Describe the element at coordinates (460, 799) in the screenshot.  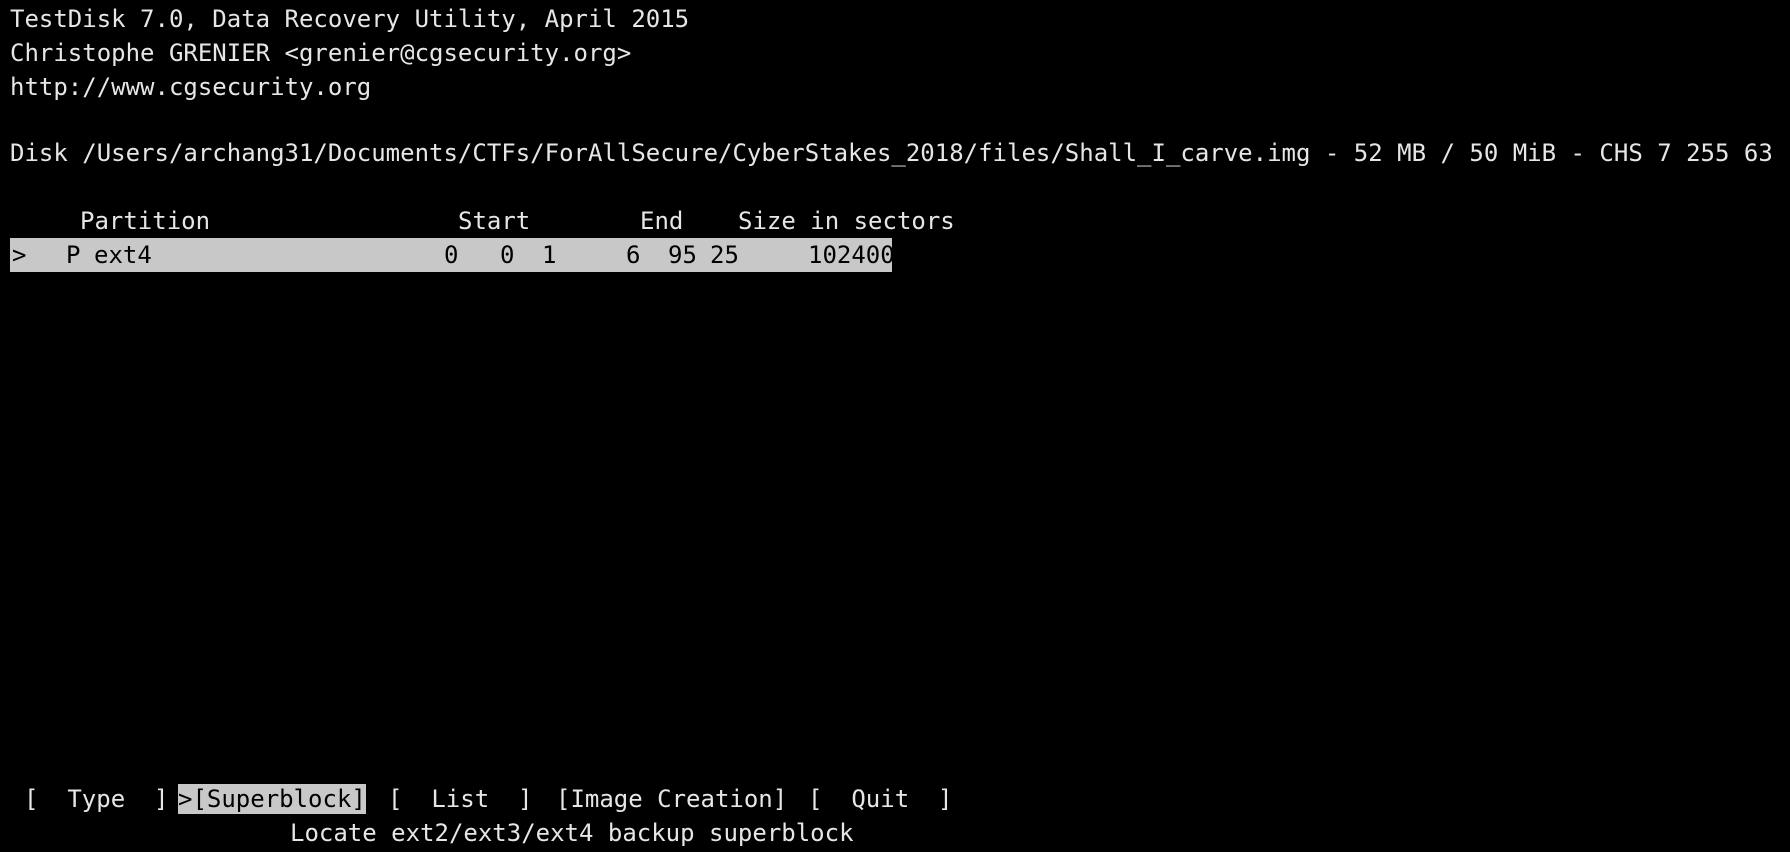
I see `menu-list-button: [ List ]` at that location.